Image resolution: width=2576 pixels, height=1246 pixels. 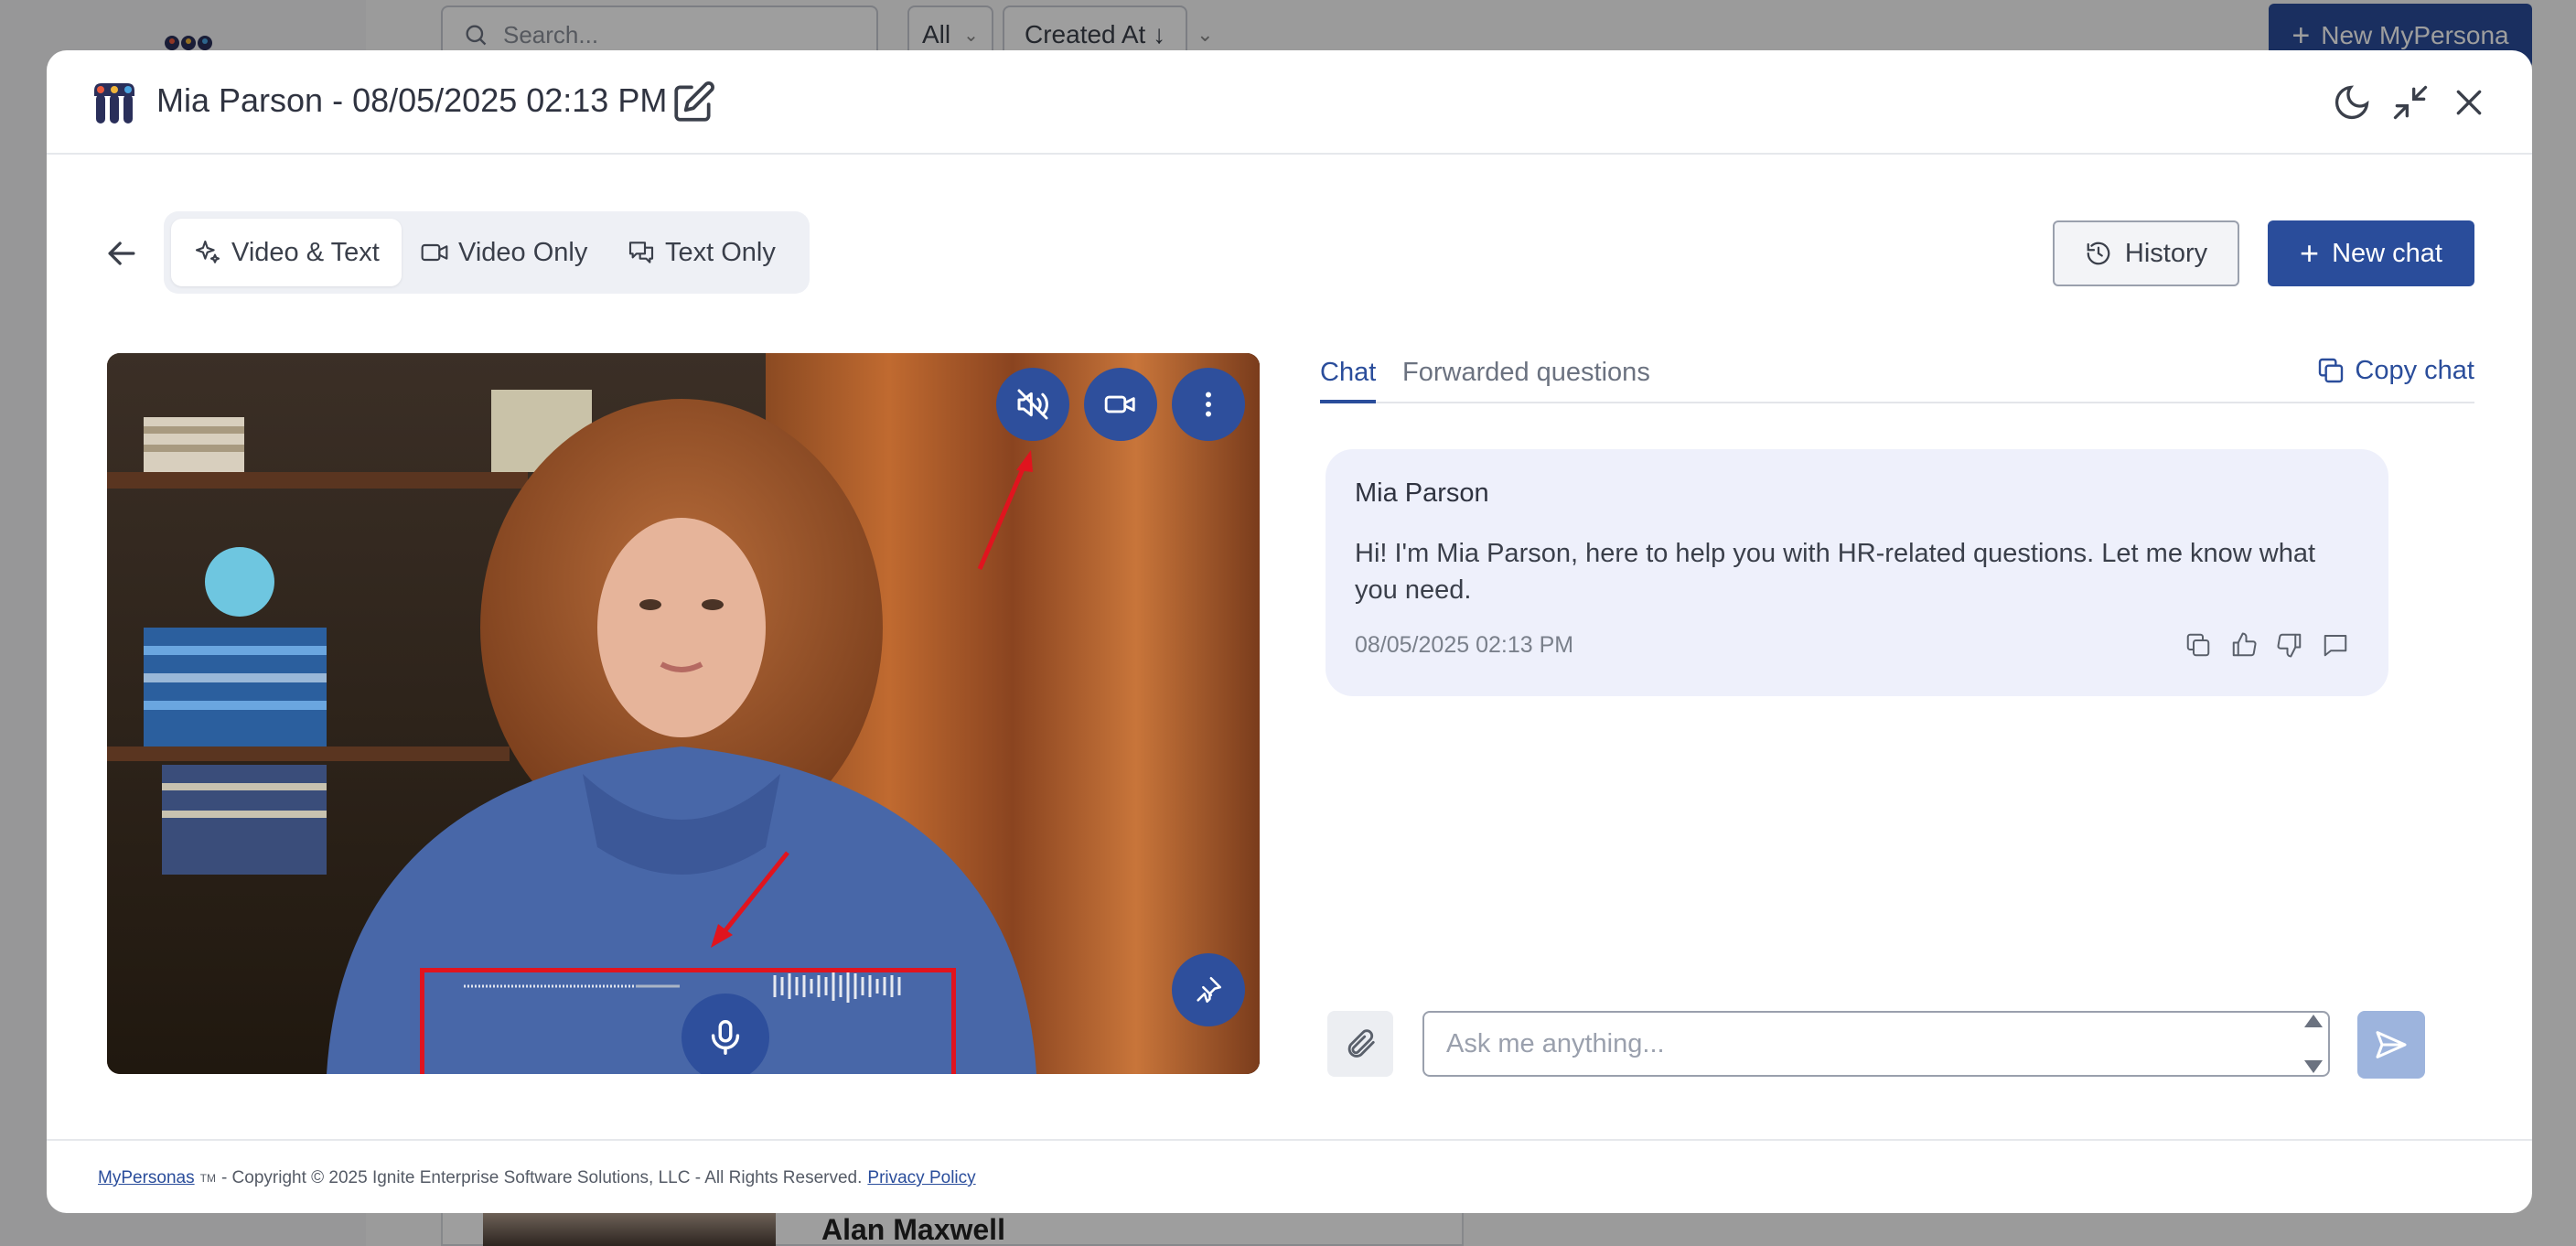 I want to click on tab-label: Text Only, so click(x=721, y=252).